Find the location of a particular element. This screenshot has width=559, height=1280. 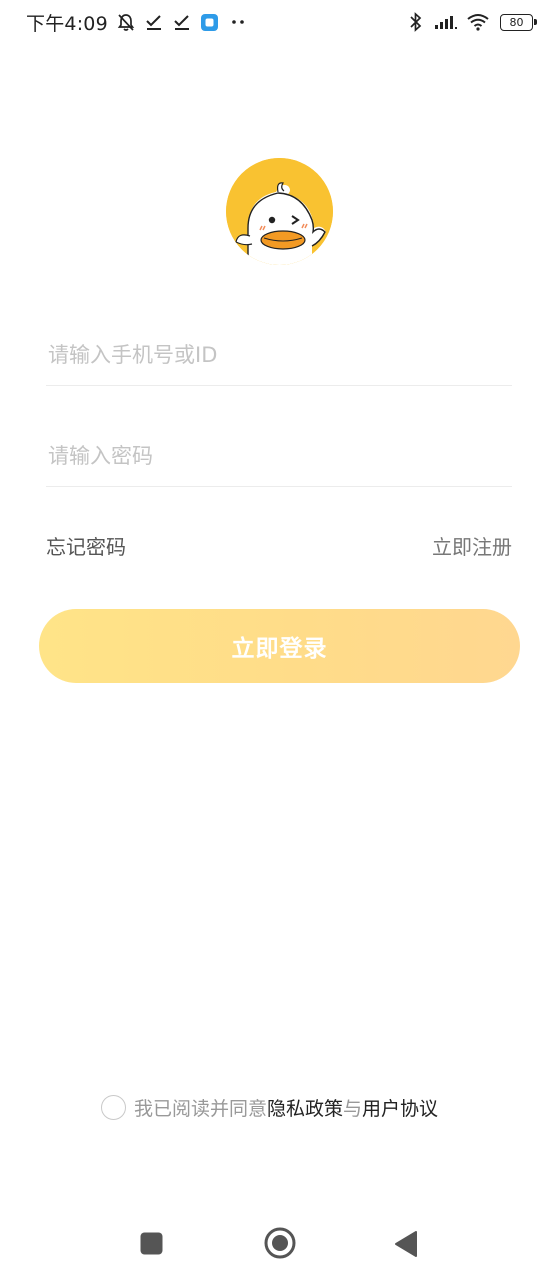

status-left: 下午4:09 is located at coordinates (137, 22).